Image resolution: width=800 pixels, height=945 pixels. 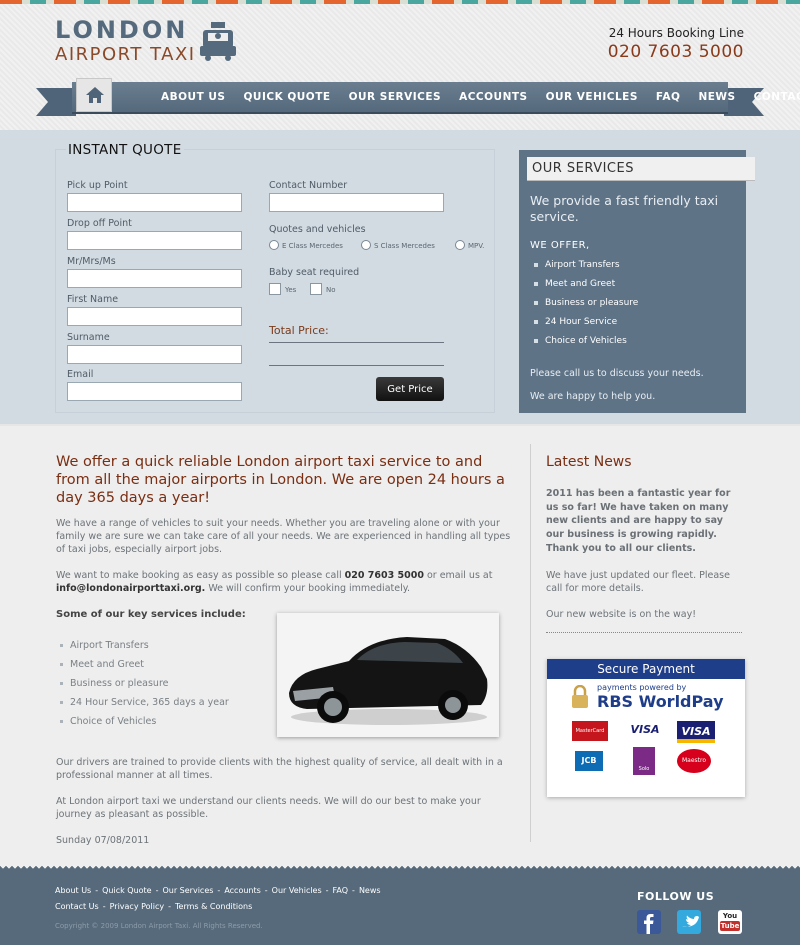 What do you see at coordinates (274, 245) in the screenshot?
I see `radio-e-class` at bounding box center [274, 245].